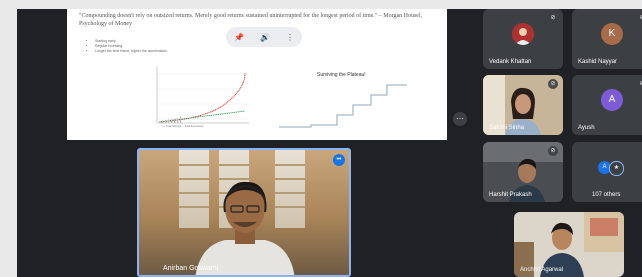 Image resolution: width=642 pixels, height=277 pixels. Describe the element at coordinates (523, 172) in the screenshot. I see `participant-tile: ⊘ Harshit Prakash` at that location.